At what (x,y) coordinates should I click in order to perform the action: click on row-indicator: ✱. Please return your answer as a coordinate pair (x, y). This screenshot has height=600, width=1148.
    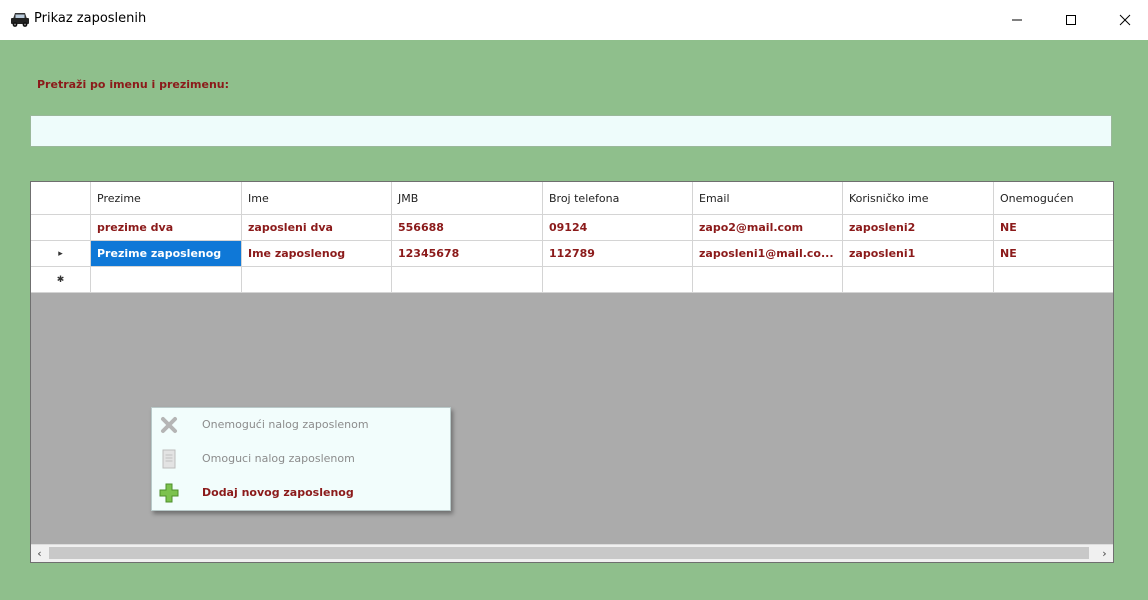
    Looking at the image, I should click on (61, 280).